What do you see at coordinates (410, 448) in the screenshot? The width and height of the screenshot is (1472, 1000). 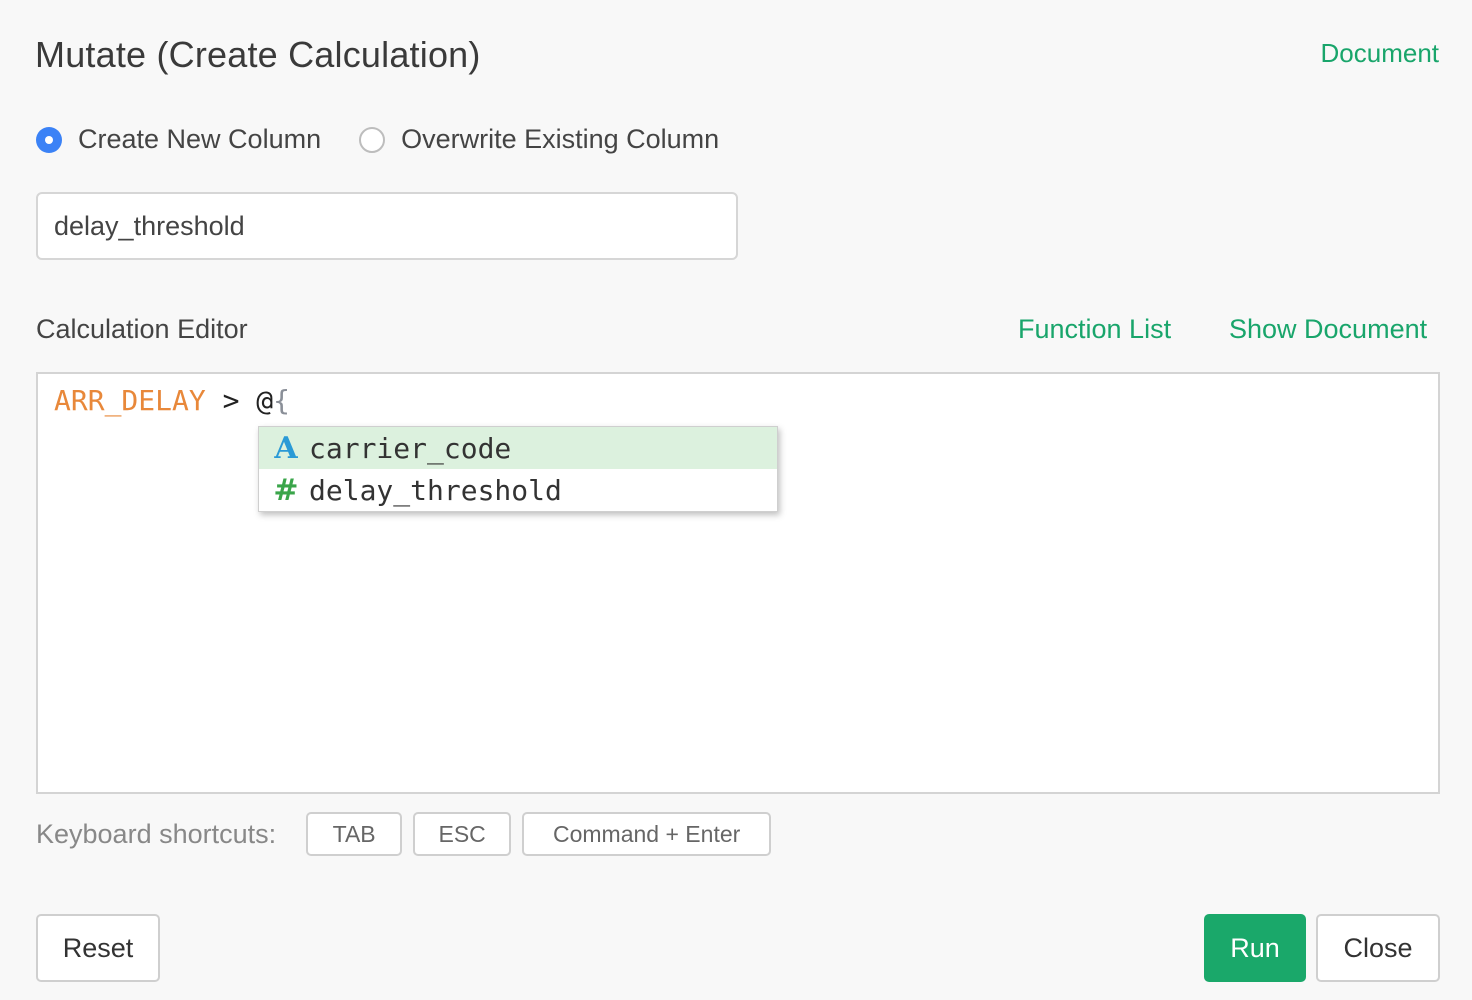 I see `autocomplete-item-label: carrier_code` at bounding box center [410, 448].